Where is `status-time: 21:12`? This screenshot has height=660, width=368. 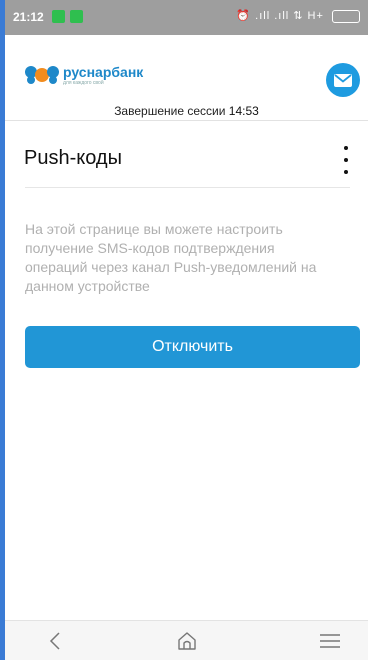
status-time: 21:12 is located at coordinates (28, 17).